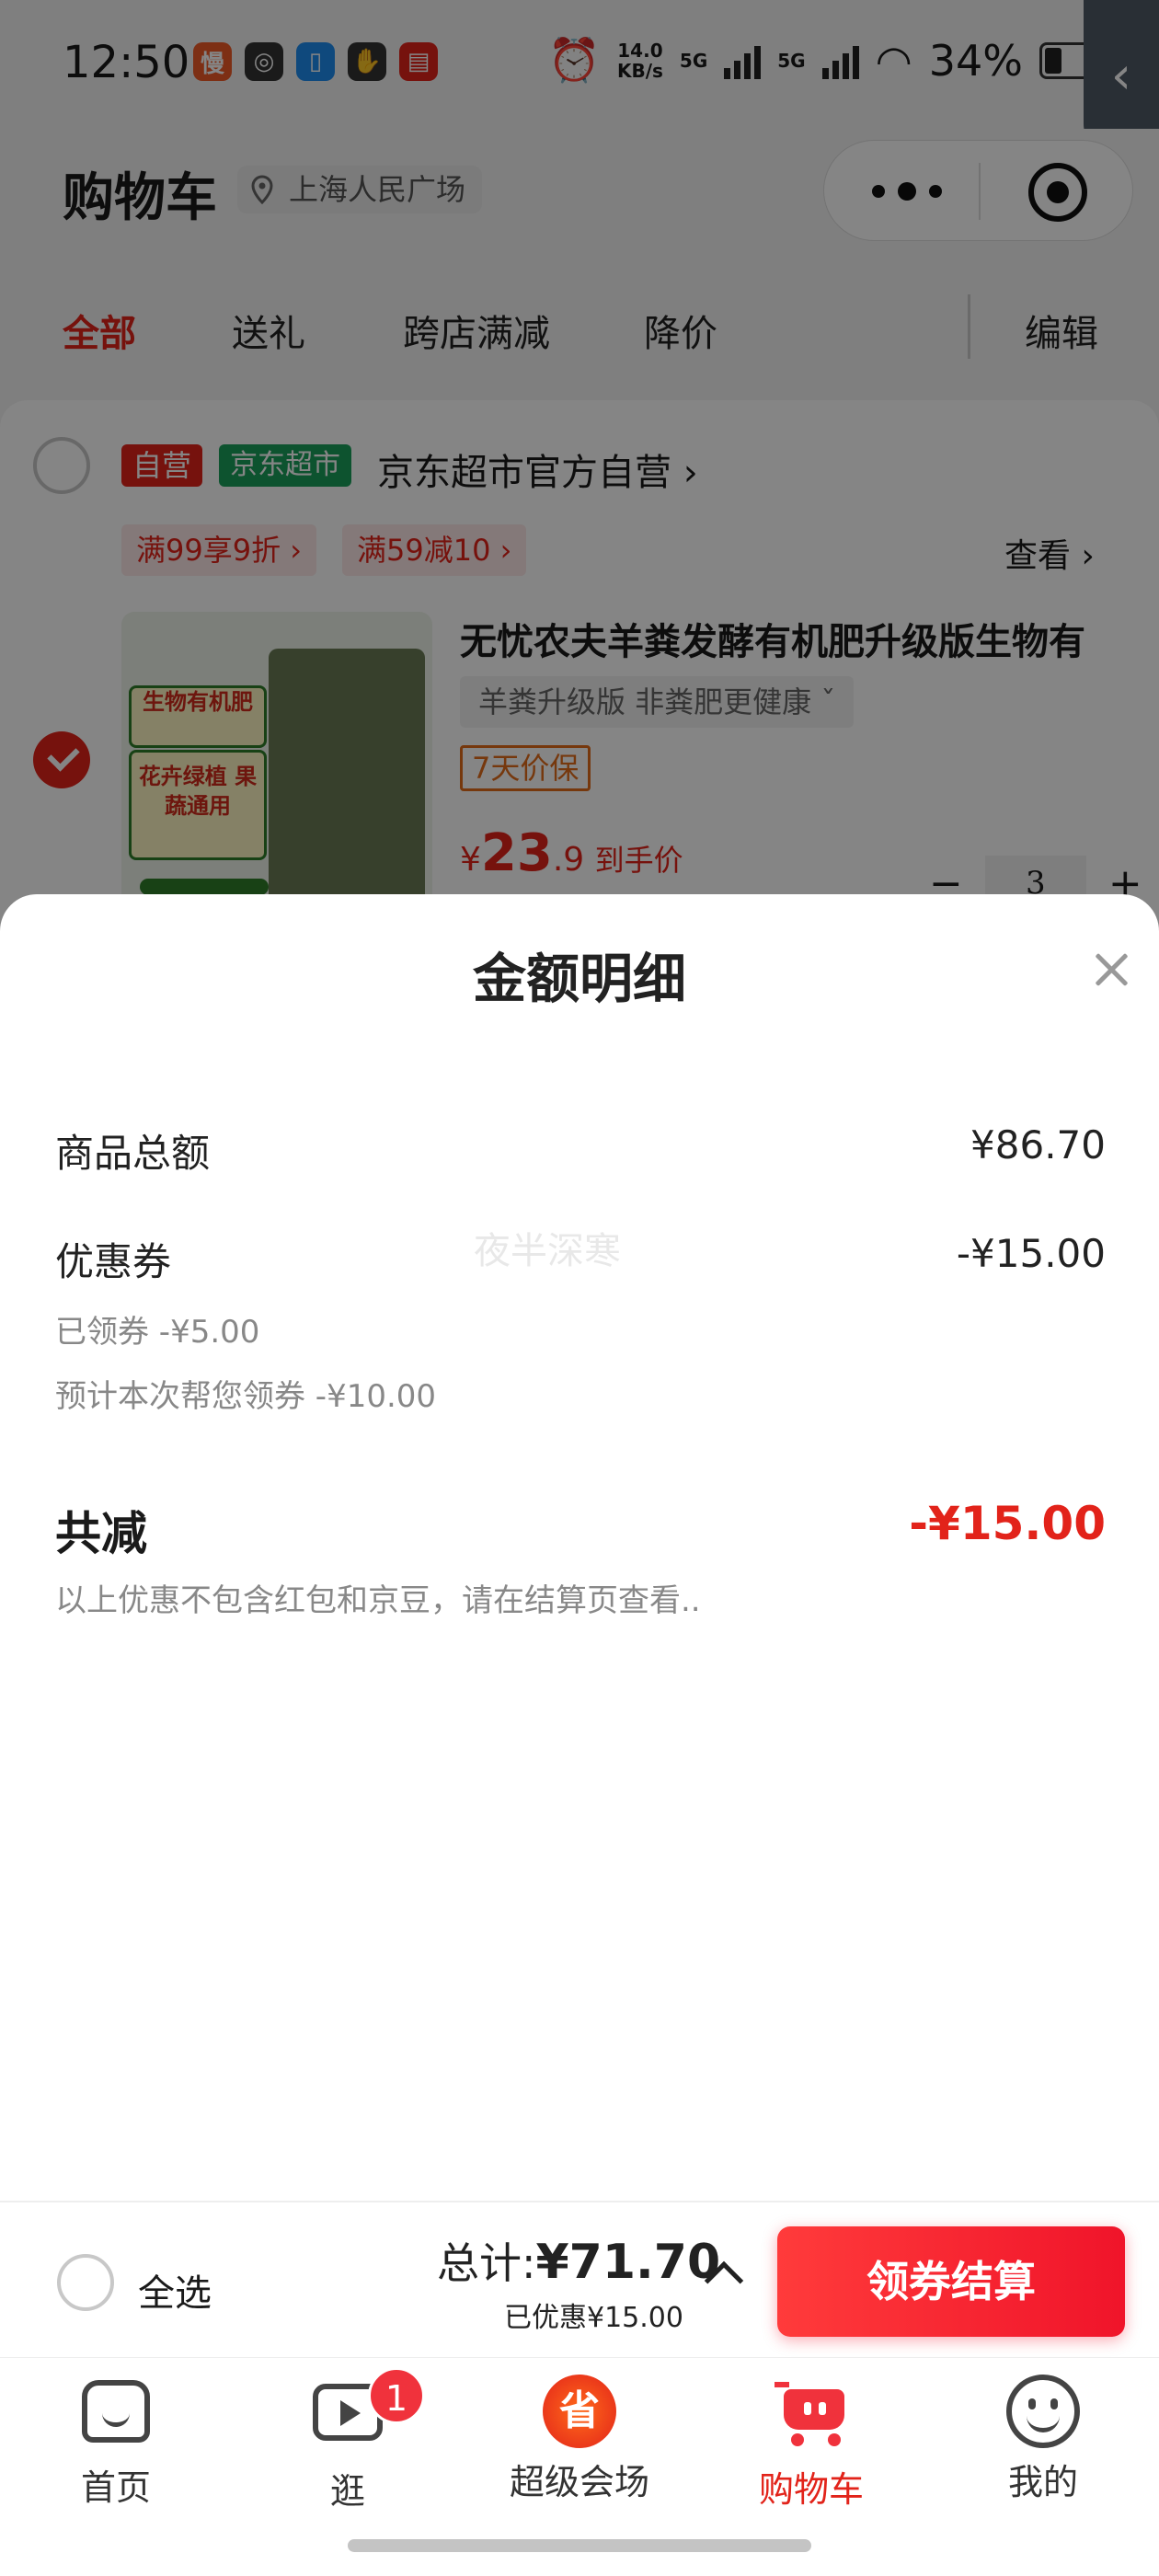 Image resolution: width=1159 pixels, height=2576 pixels. I want to click on discount-note: 以上优惠不包含红包和京豆，请在结算页查看.., so click(378, 1600).